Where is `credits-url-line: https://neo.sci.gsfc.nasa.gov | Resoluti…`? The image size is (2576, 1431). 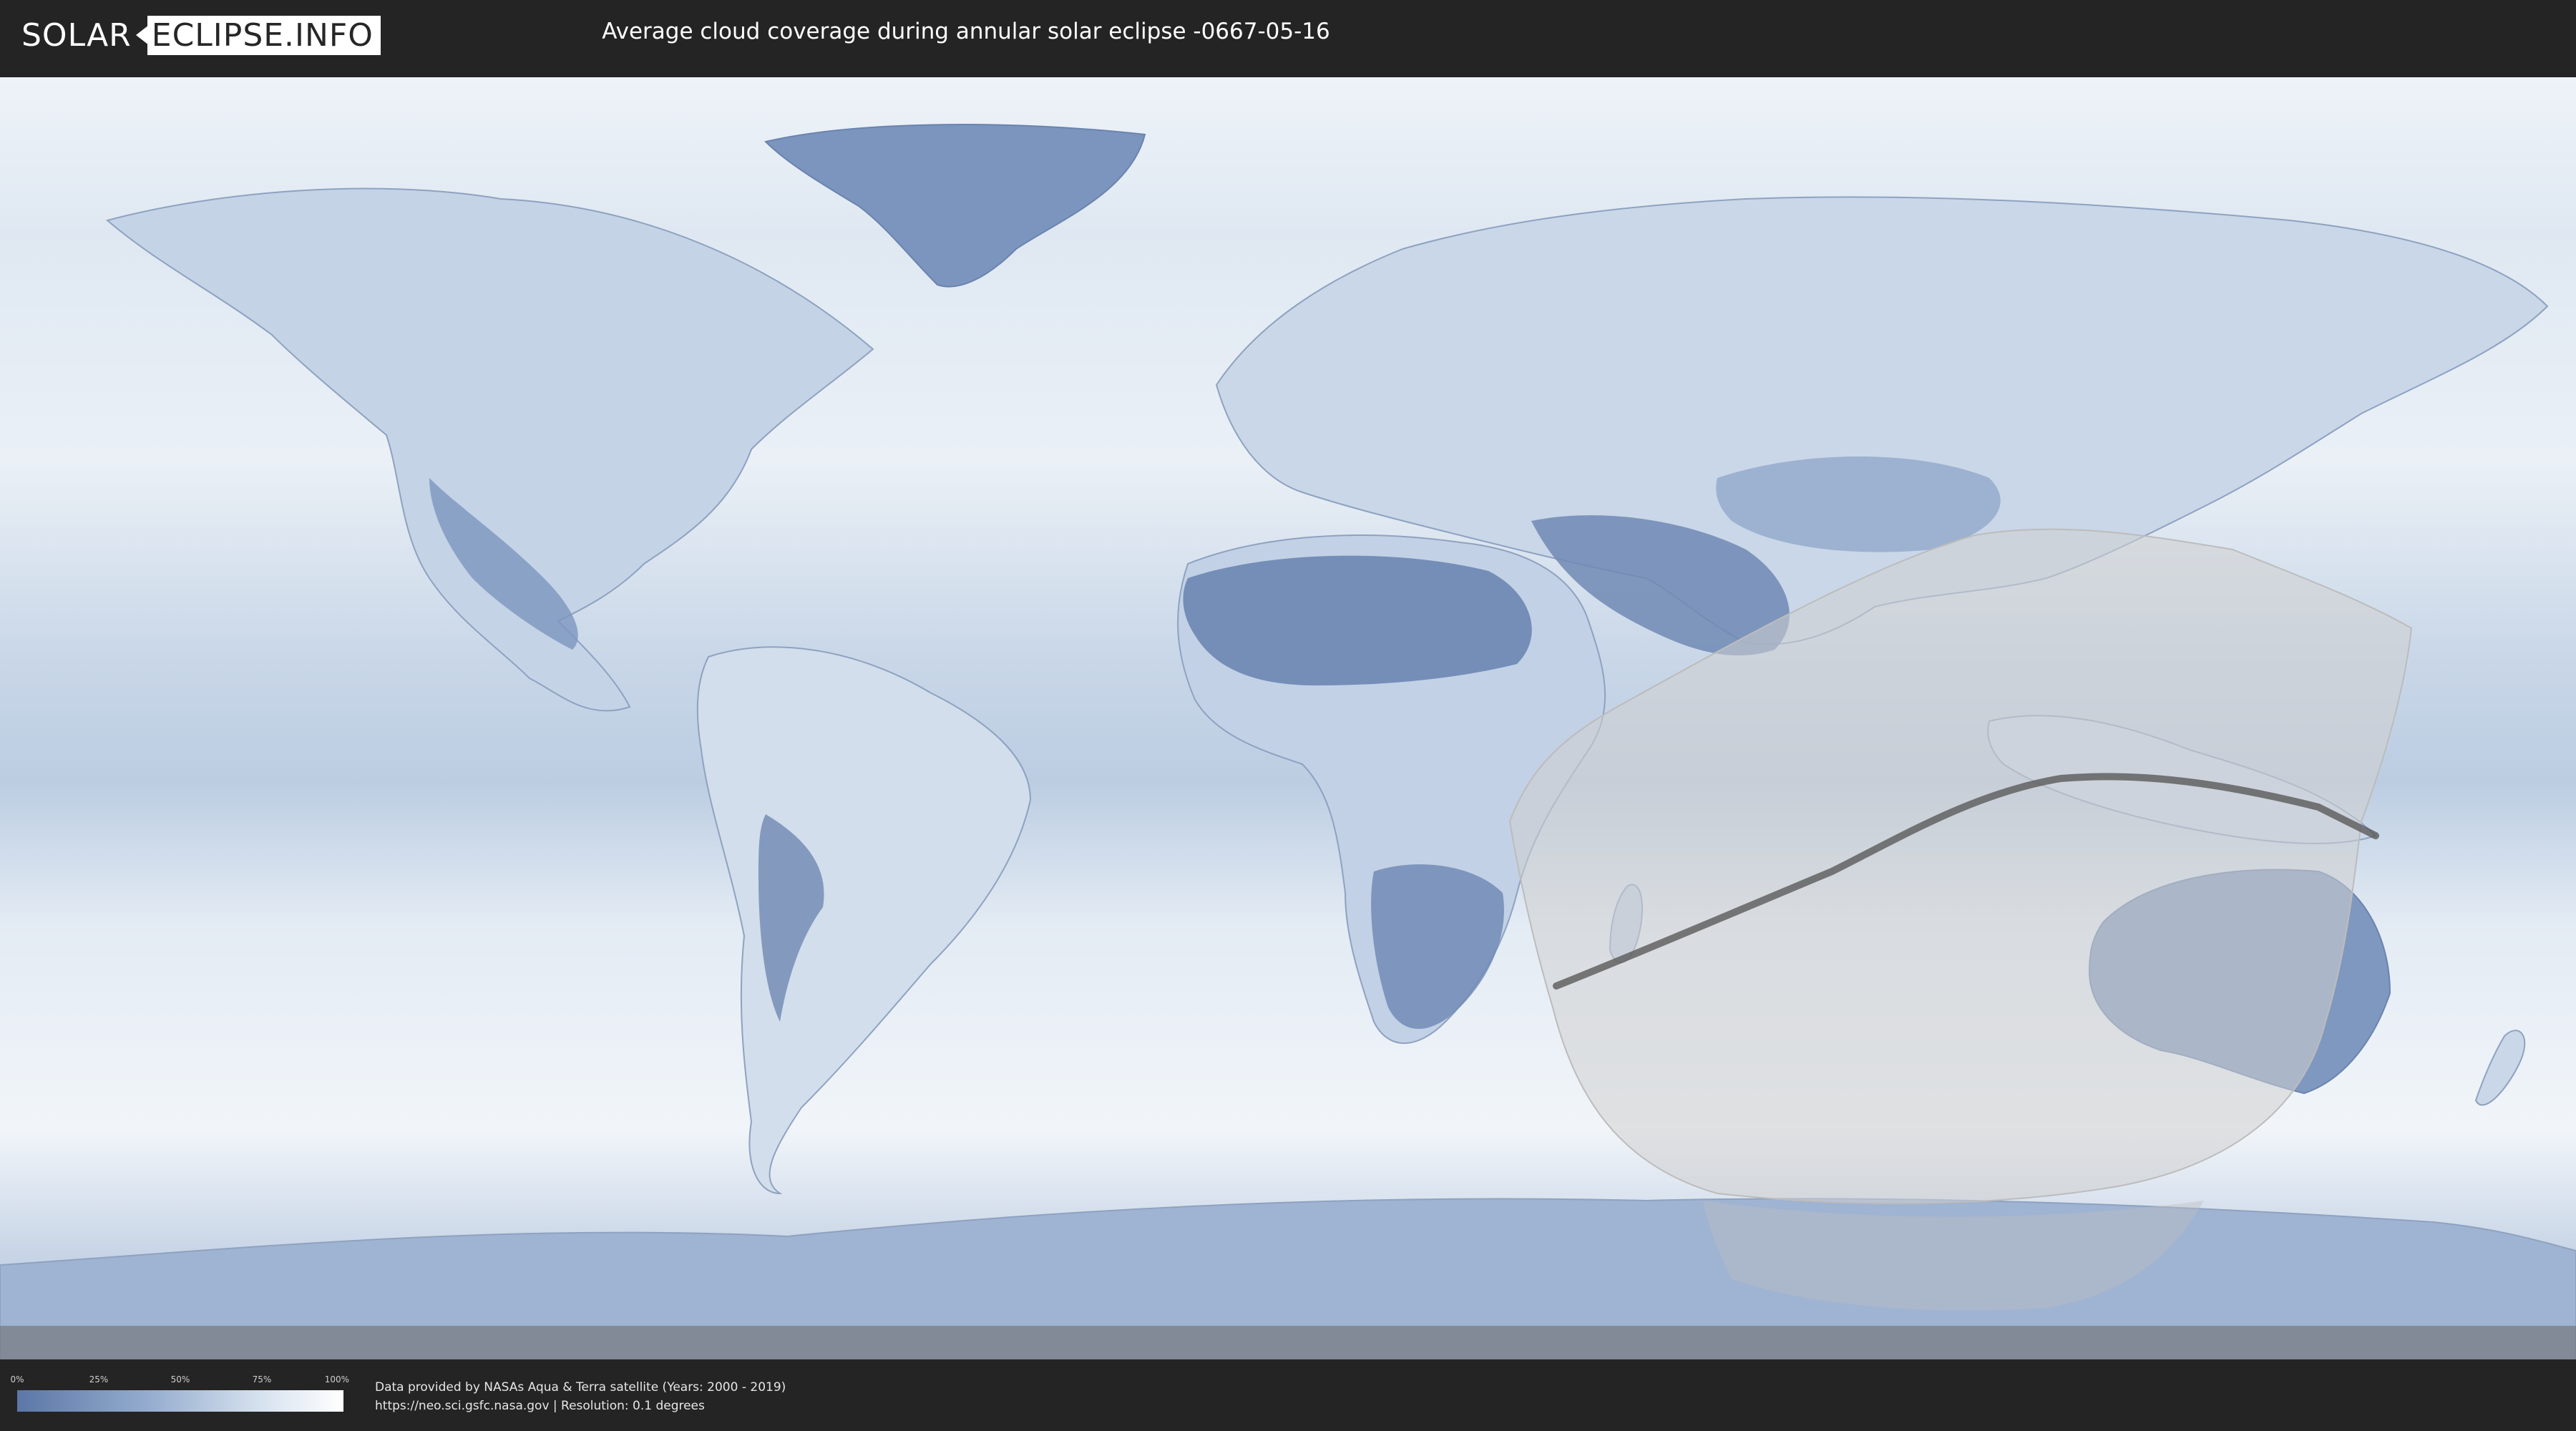
credits-url-line: https://neo.sci.gsfc.nasa.gov | Resoluti… is located at coordinates (540, 1406).